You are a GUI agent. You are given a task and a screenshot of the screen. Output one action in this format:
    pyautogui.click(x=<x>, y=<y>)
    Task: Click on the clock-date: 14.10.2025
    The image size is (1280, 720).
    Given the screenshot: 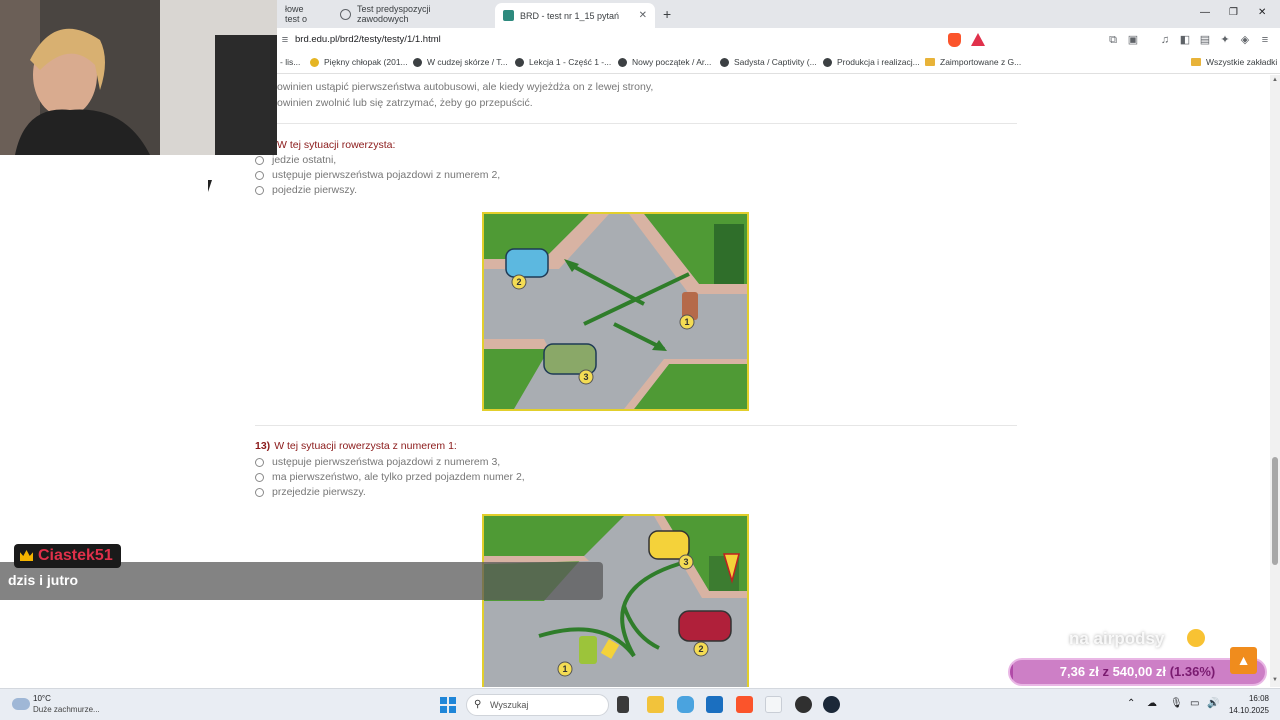 What is the action you would take?
    pyautogui.click(x=1244, y=710)
    